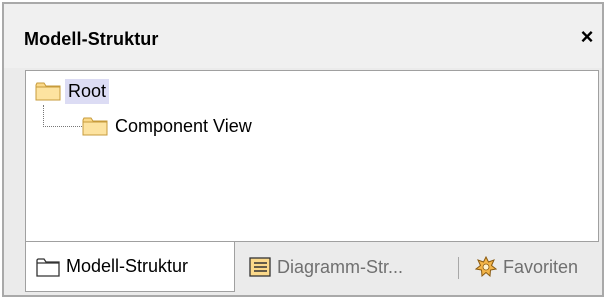  I want to click on folder-outline-icon, so click(48, 267).